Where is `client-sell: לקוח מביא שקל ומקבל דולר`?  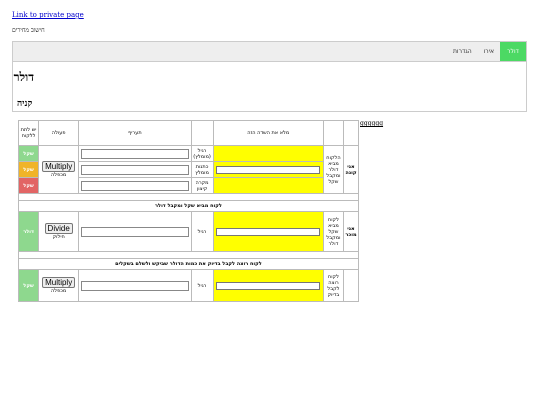 client-sell: לקוח מביא שקל ומקבל דולר is located at coordinates (333, 231).